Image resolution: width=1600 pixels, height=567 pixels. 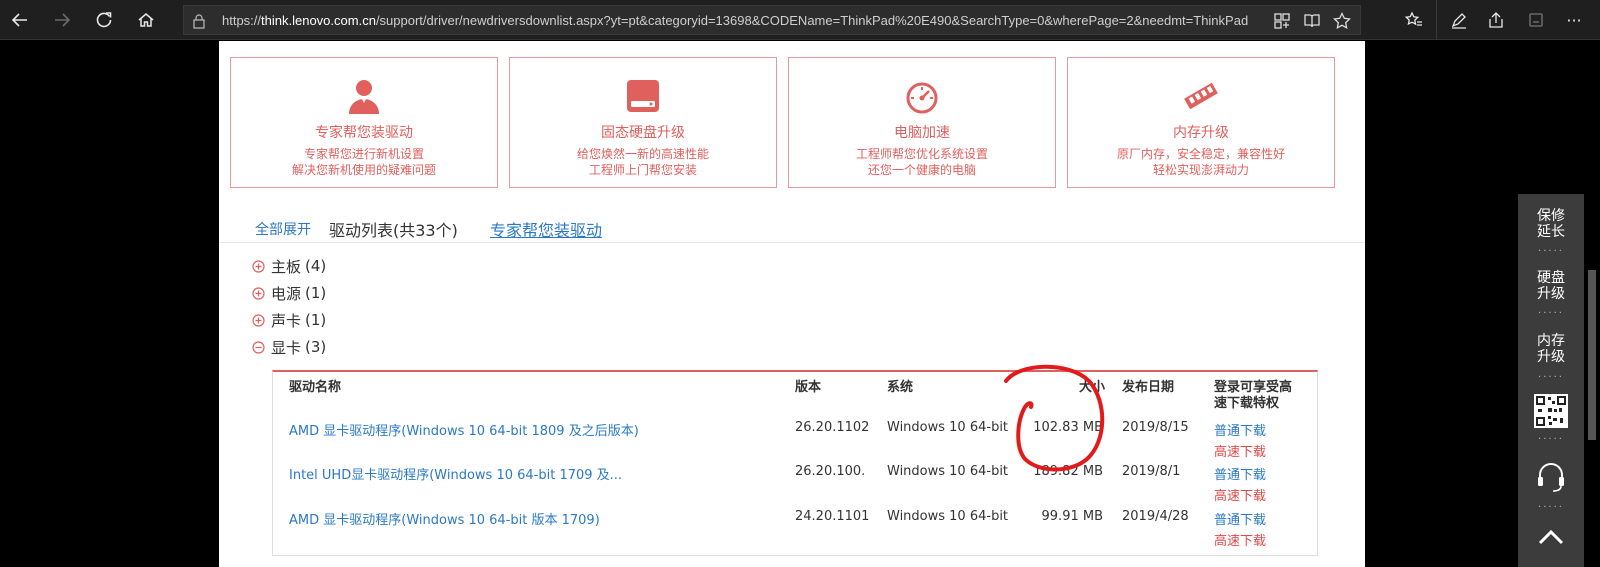 What do you see at coordinates (642, 162) in the screenshot?
I see `service-desc: 给您焕然一新的高速性能 工程师上门帮您安装` at bounding box center [642, 162].